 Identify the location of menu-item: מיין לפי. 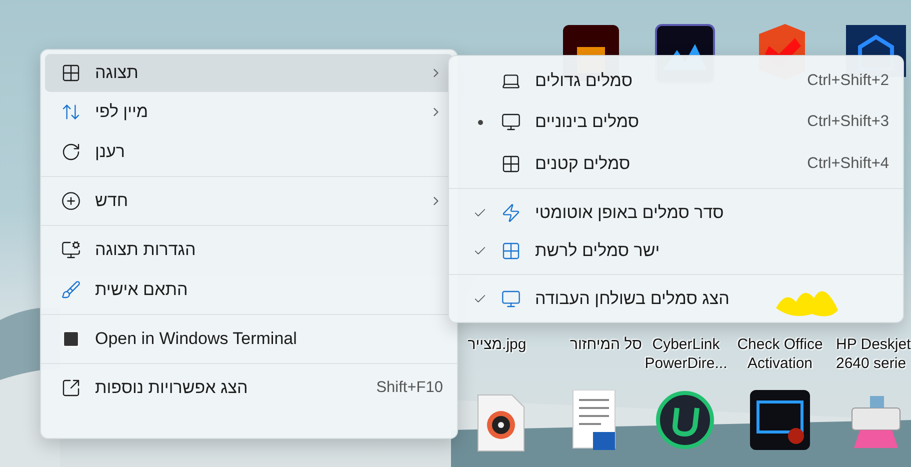
(249, 112).